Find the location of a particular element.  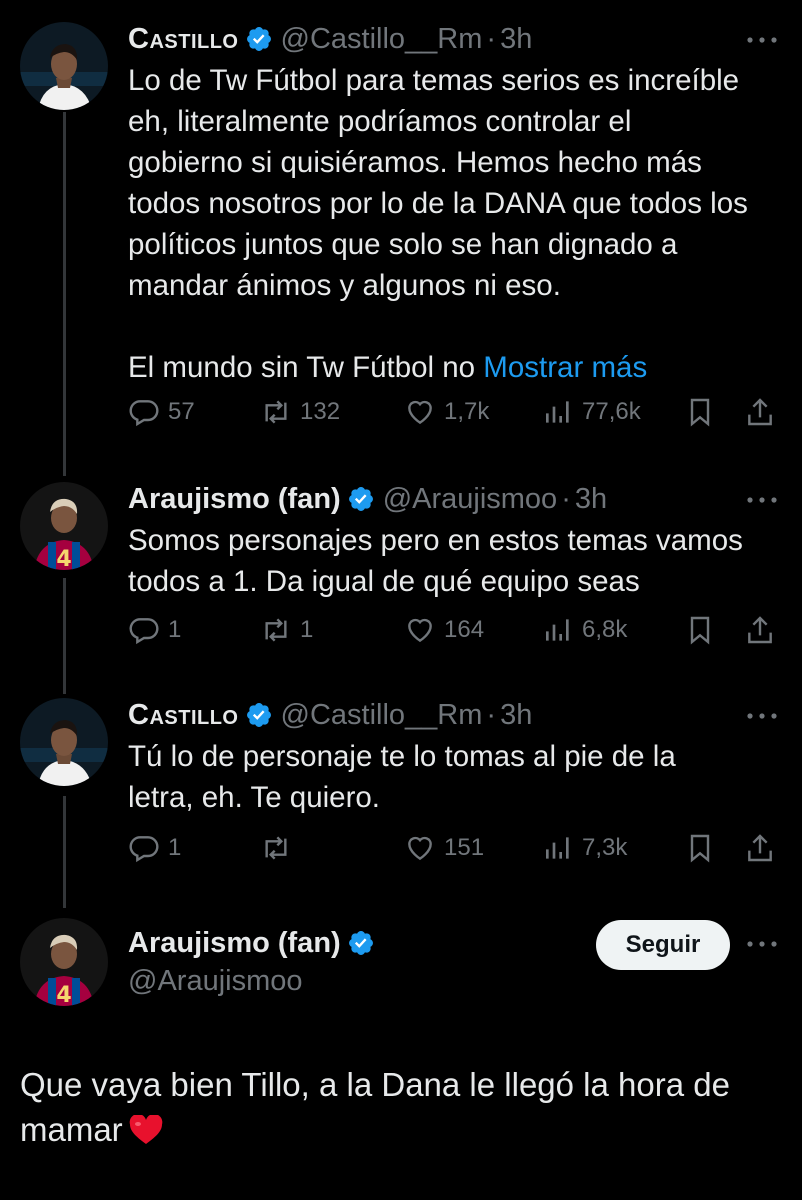

like-button: 1,7k is located at coordinates (446, 412).